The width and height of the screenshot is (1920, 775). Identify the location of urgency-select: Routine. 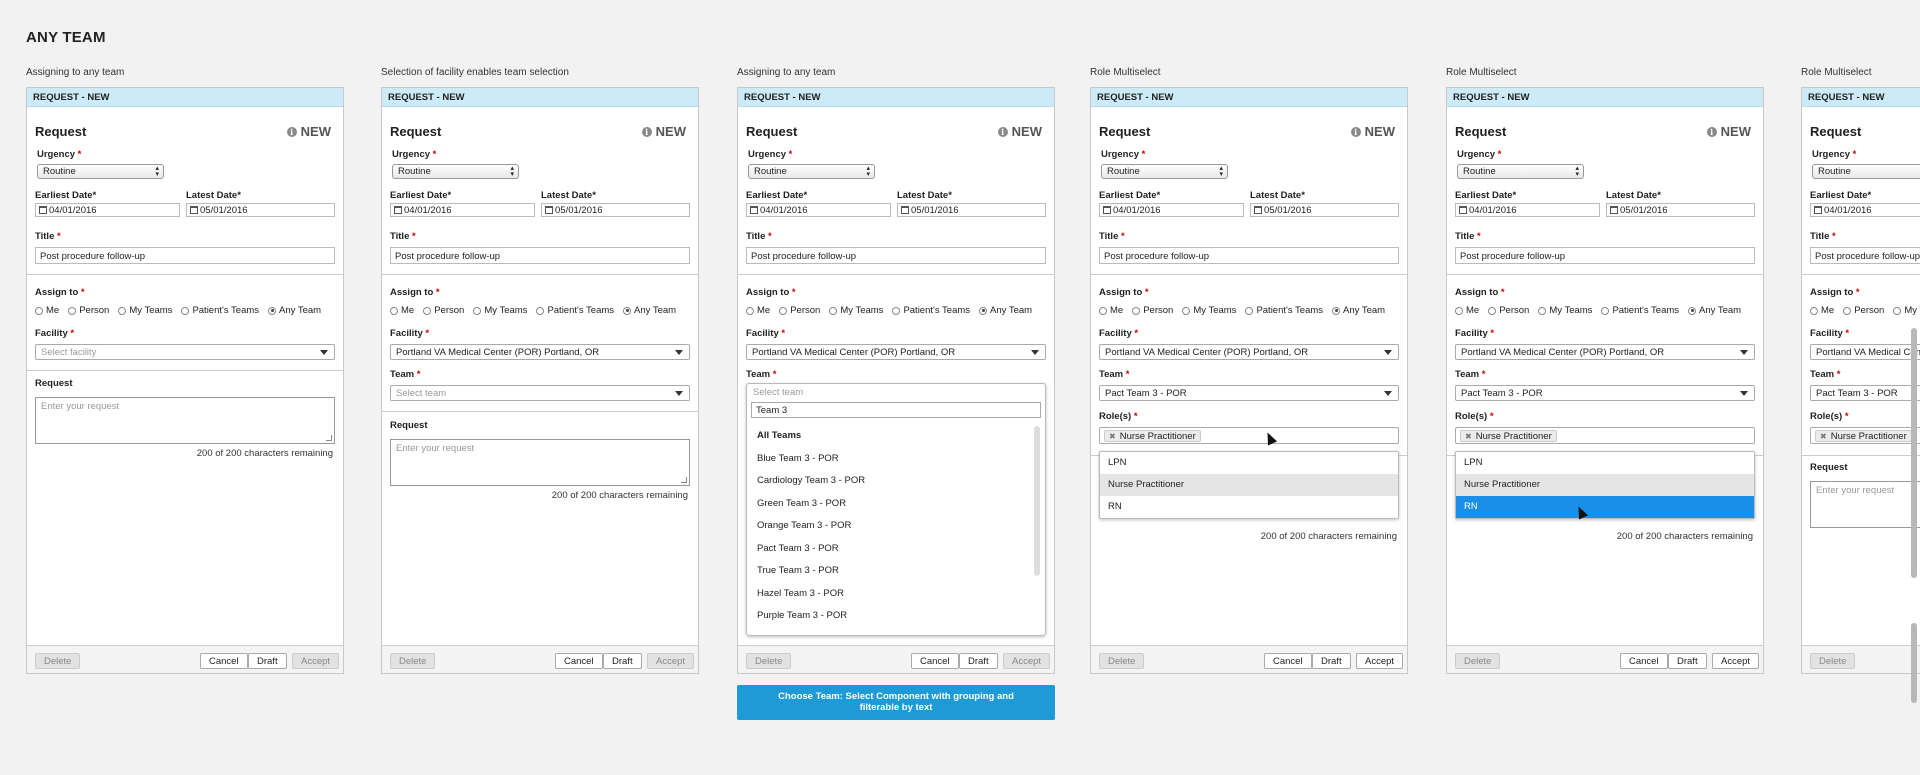
(1866, 171).